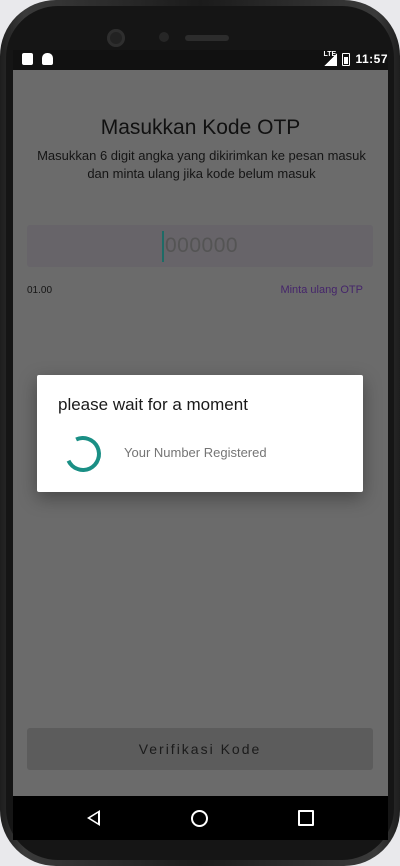  I want to click on page-title: Masukkan Kode OTP, so click(200, 127).